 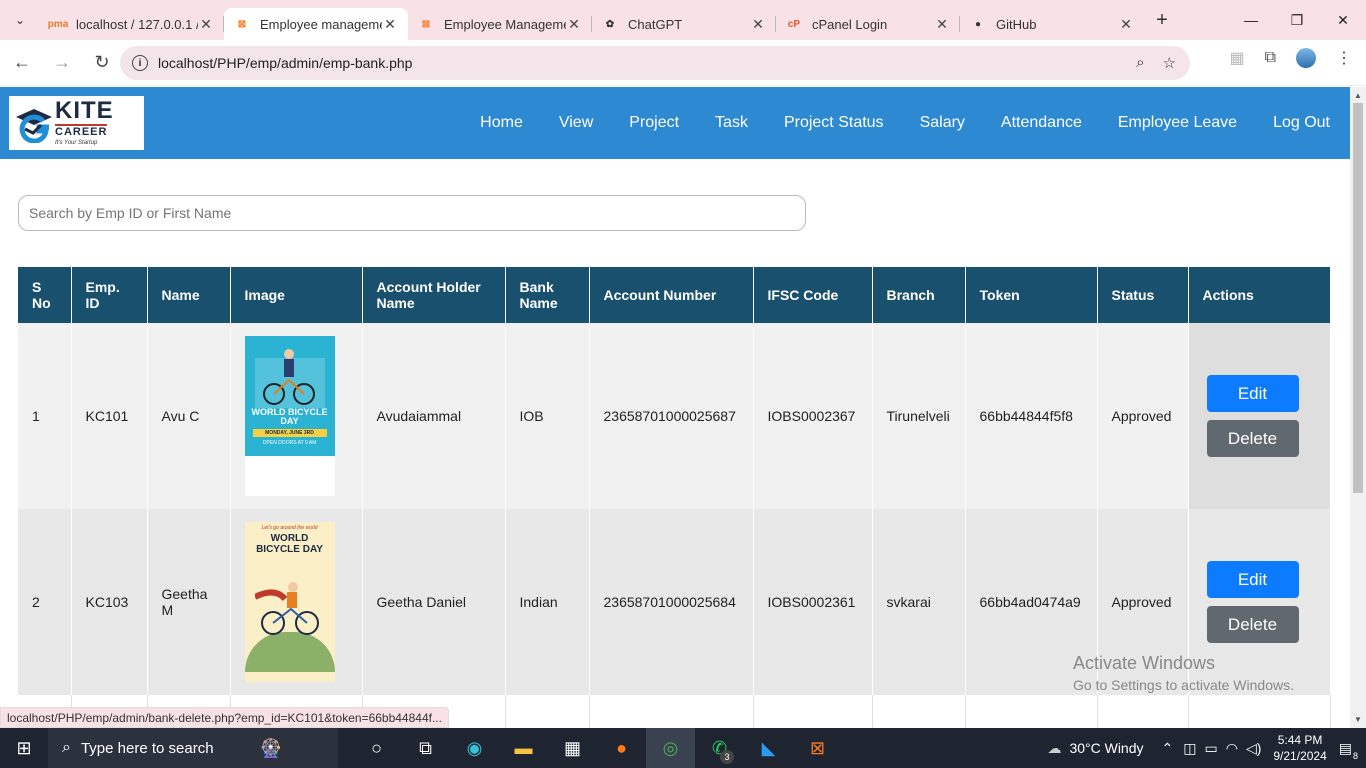 I want to click on col-header-actions: Actions, so click(x=1259, y=295).